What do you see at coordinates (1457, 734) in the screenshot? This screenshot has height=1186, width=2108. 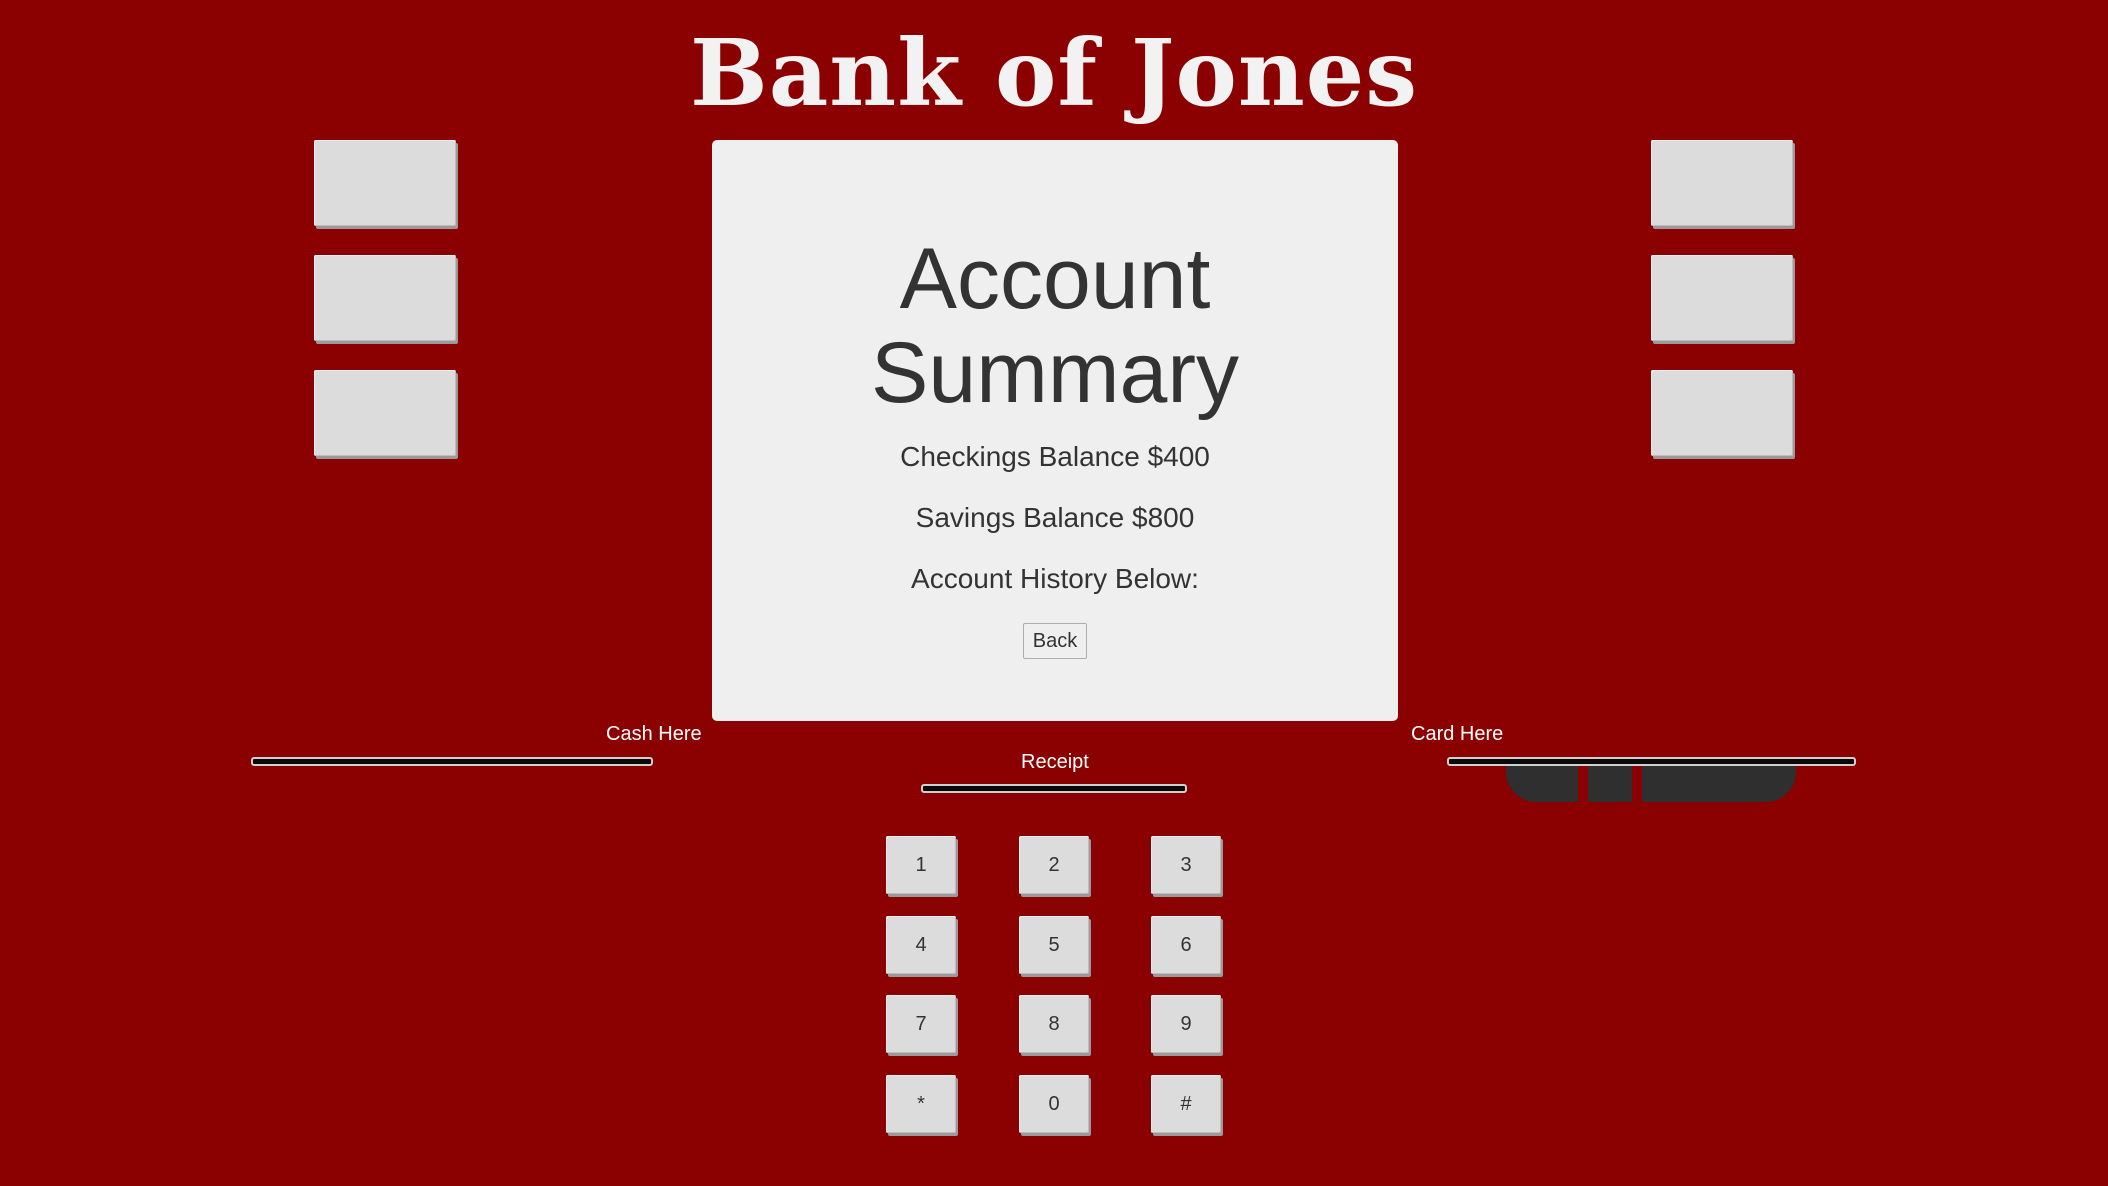 I see `card-slot-label: Card Here` at bounding box center [1457, 734].